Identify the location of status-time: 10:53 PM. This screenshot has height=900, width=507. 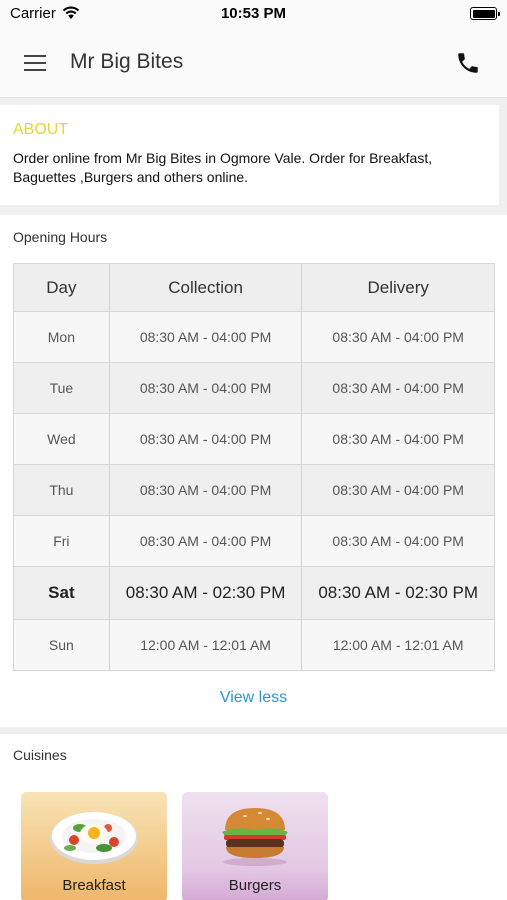
(253, 13).